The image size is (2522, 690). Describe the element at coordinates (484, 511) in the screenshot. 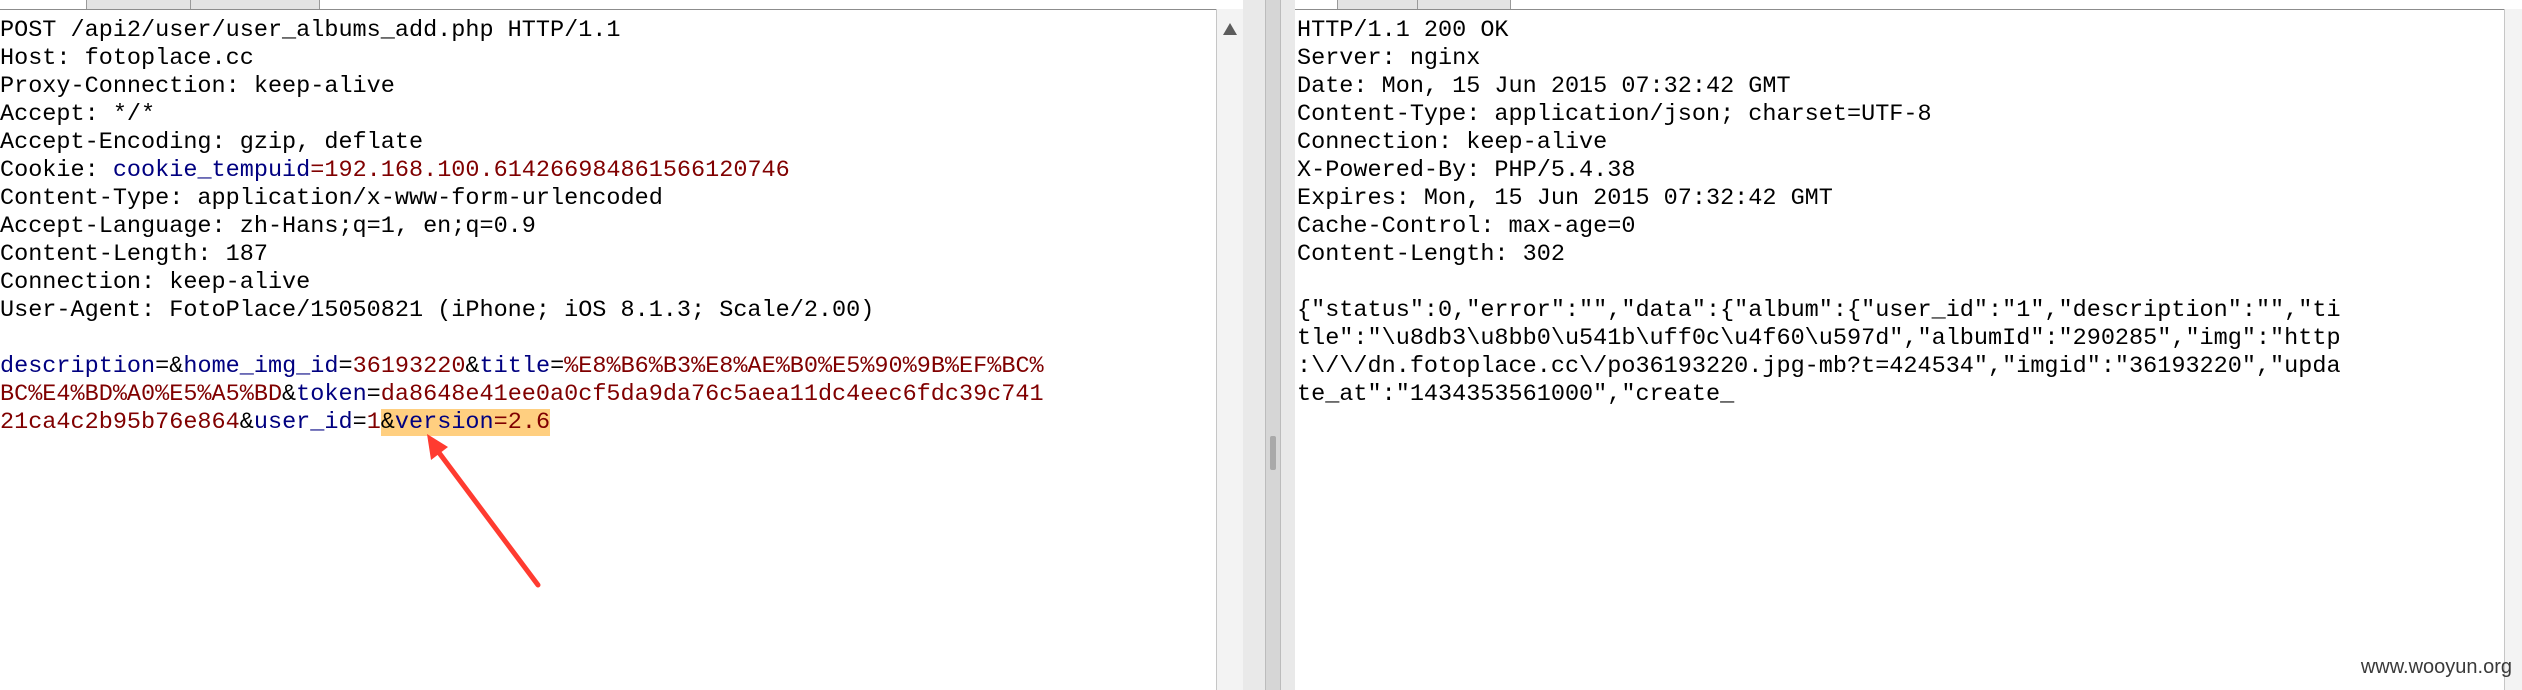

I see `red-arrow-icon` at that location.